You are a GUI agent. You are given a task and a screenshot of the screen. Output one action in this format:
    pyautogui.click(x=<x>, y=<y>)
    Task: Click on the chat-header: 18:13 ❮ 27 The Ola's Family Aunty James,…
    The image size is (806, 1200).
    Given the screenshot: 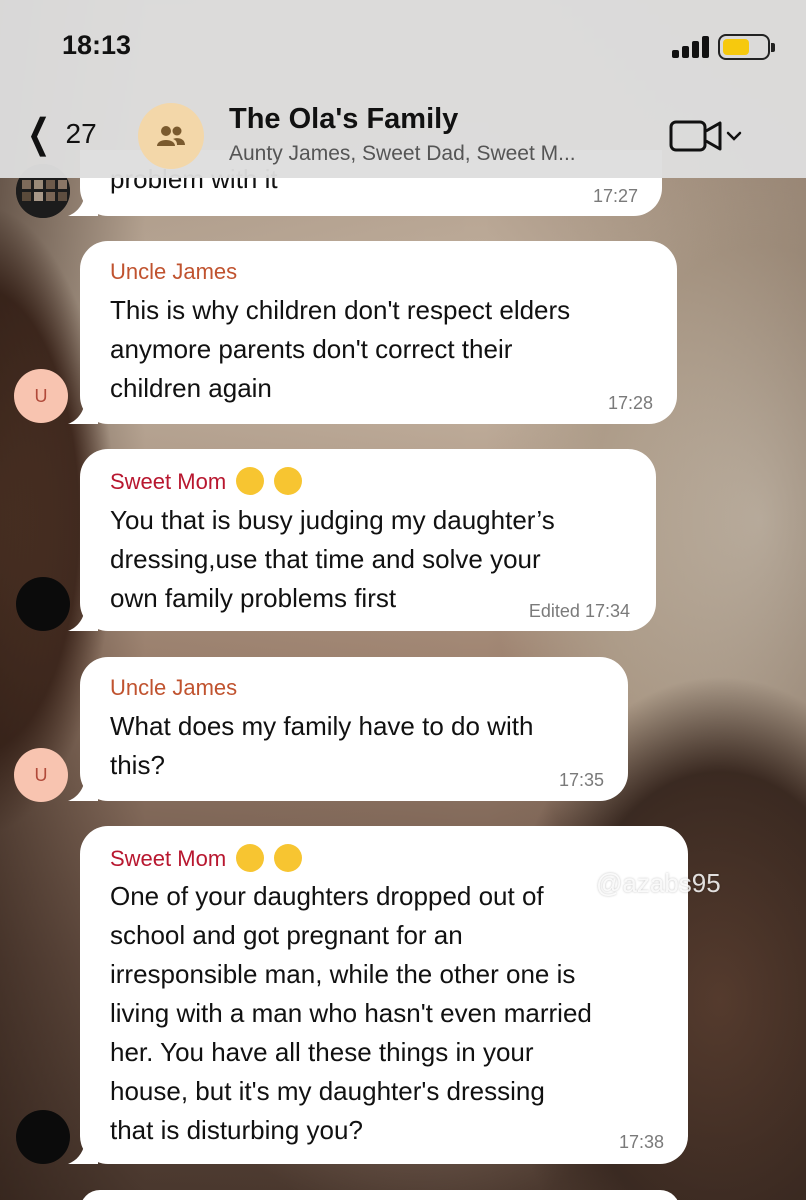 What is the action you would take?
    pyautogui.click(x=403, y=89)
    